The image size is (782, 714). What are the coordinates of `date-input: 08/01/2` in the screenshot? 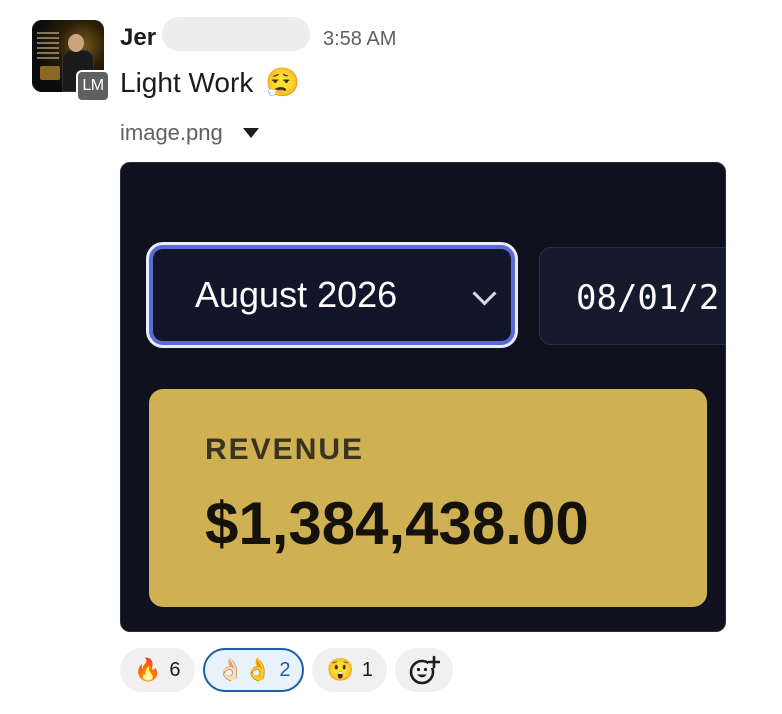 It's located at (632, 296).